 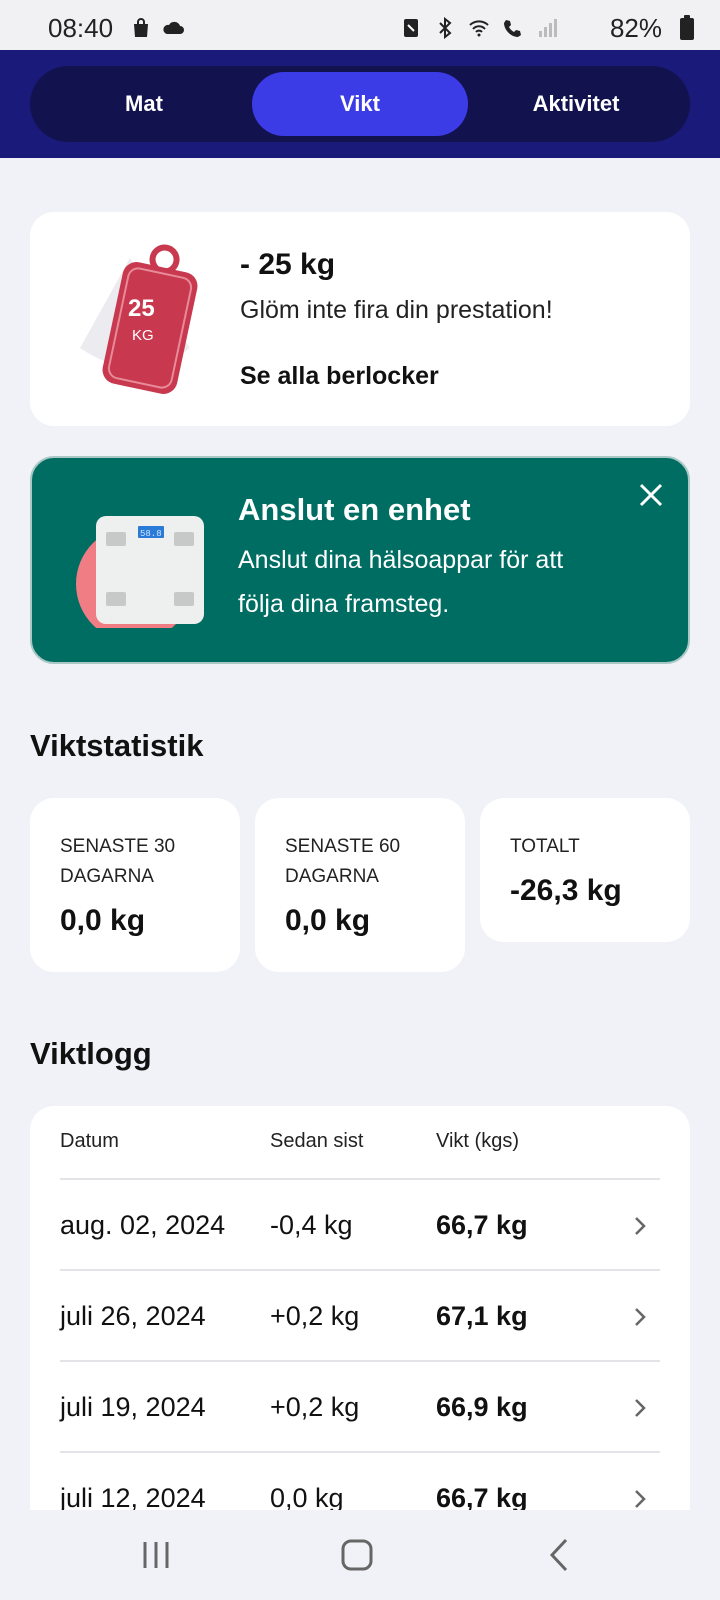 I want to click on bluetooth-icon, so click(x=445, y=28).